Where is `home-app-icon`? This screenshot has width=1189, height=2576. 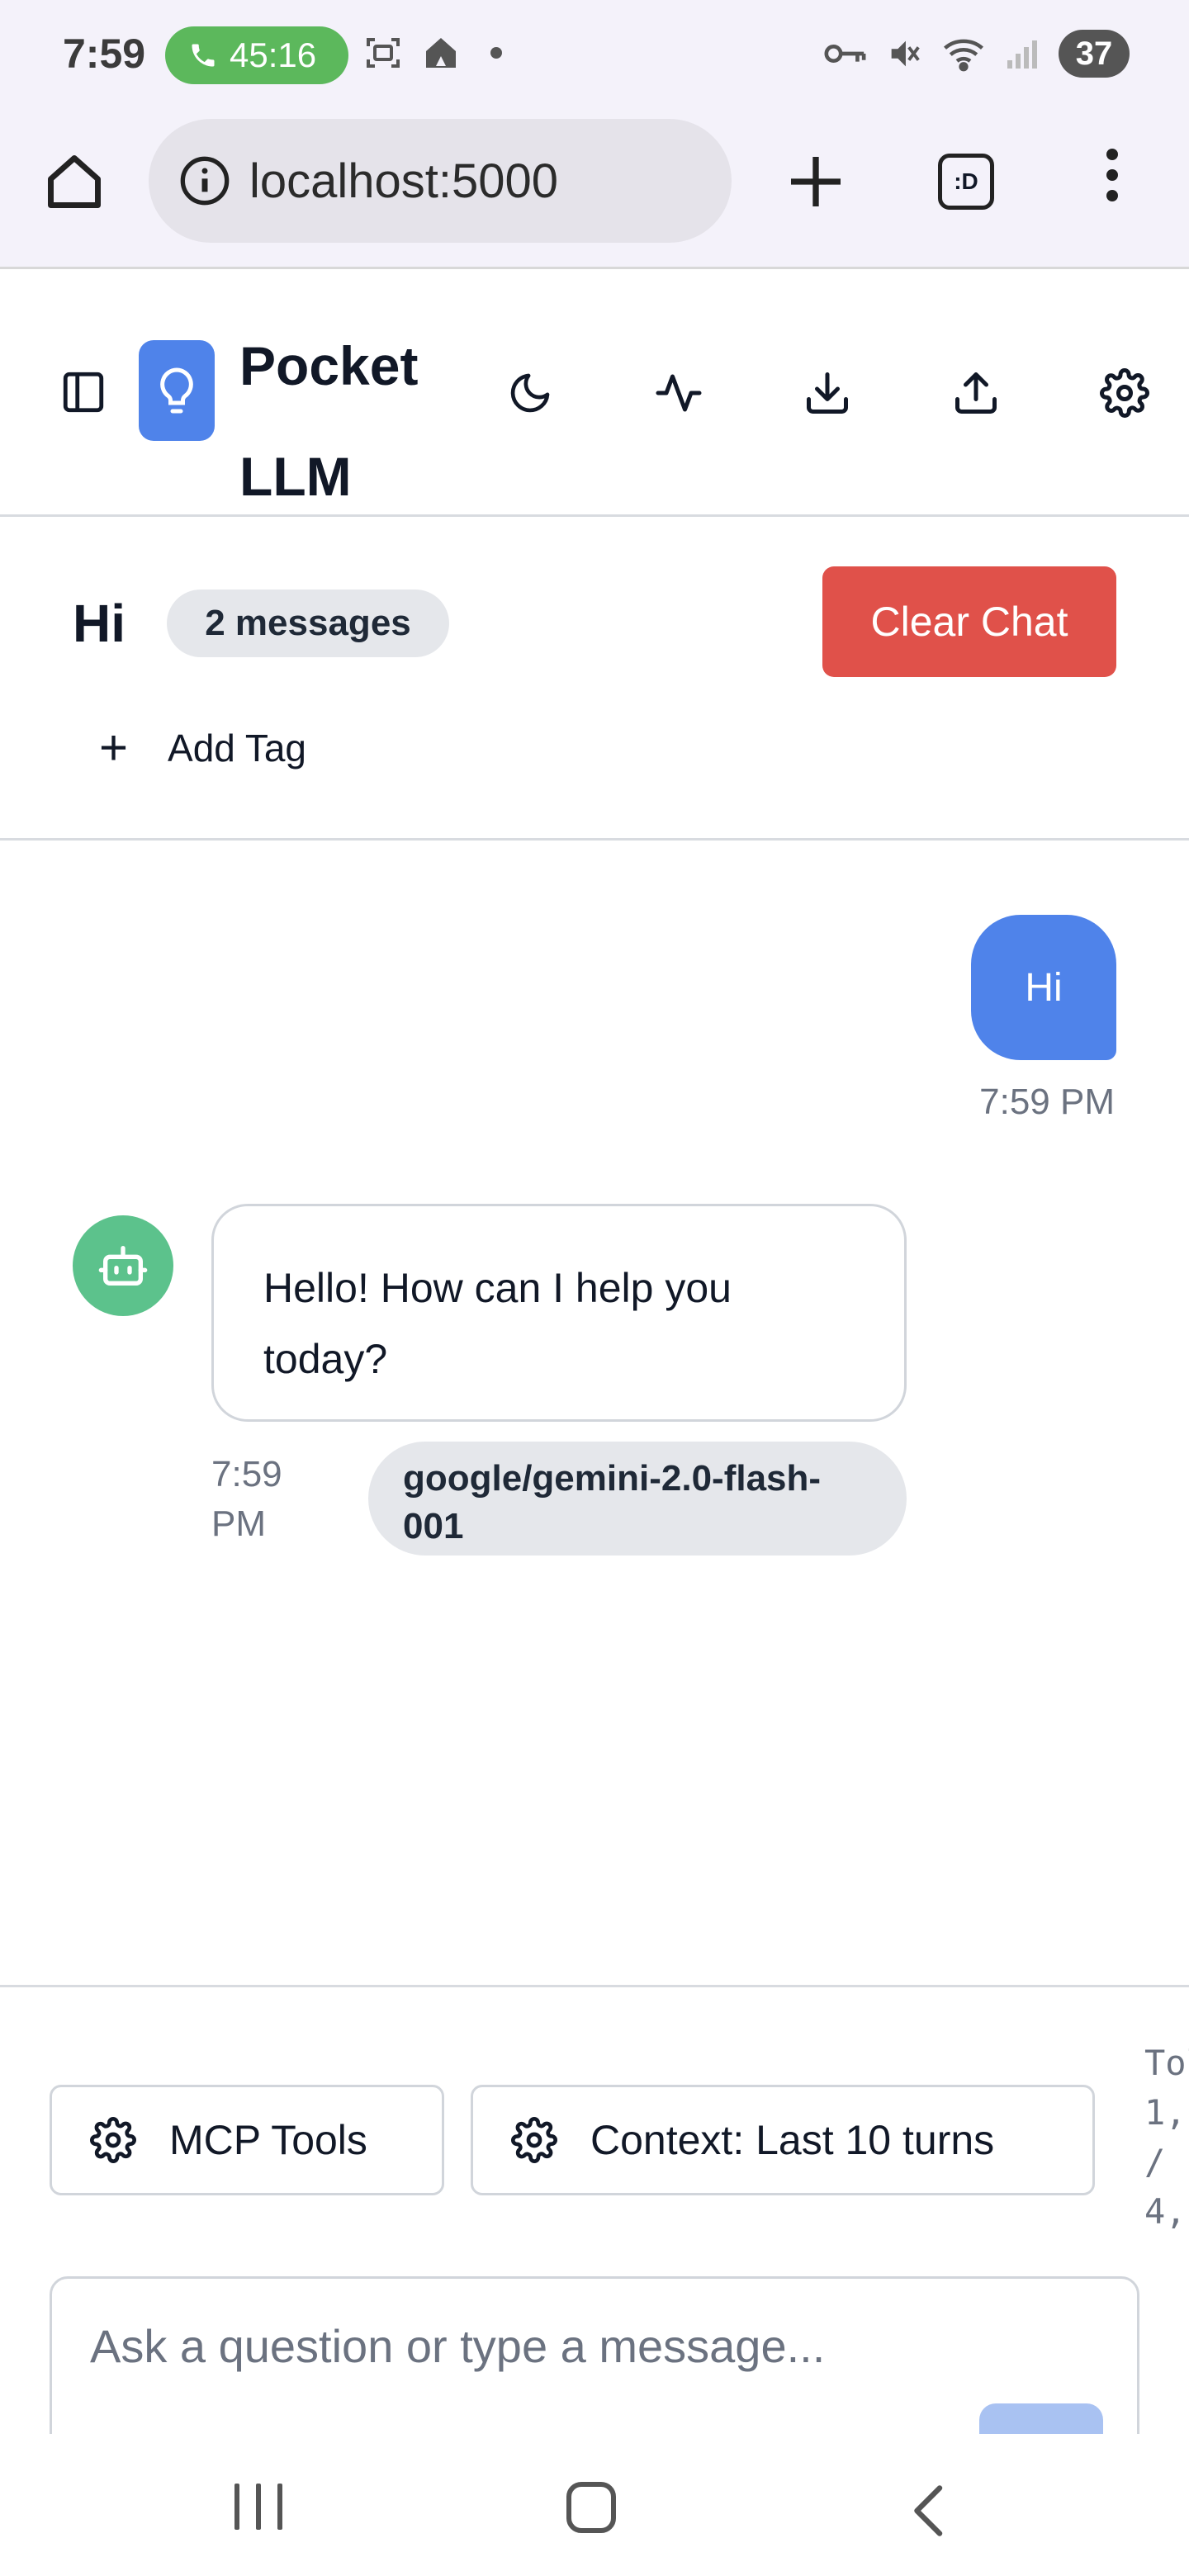
home-app-icon is located at coordinates (441, 53).